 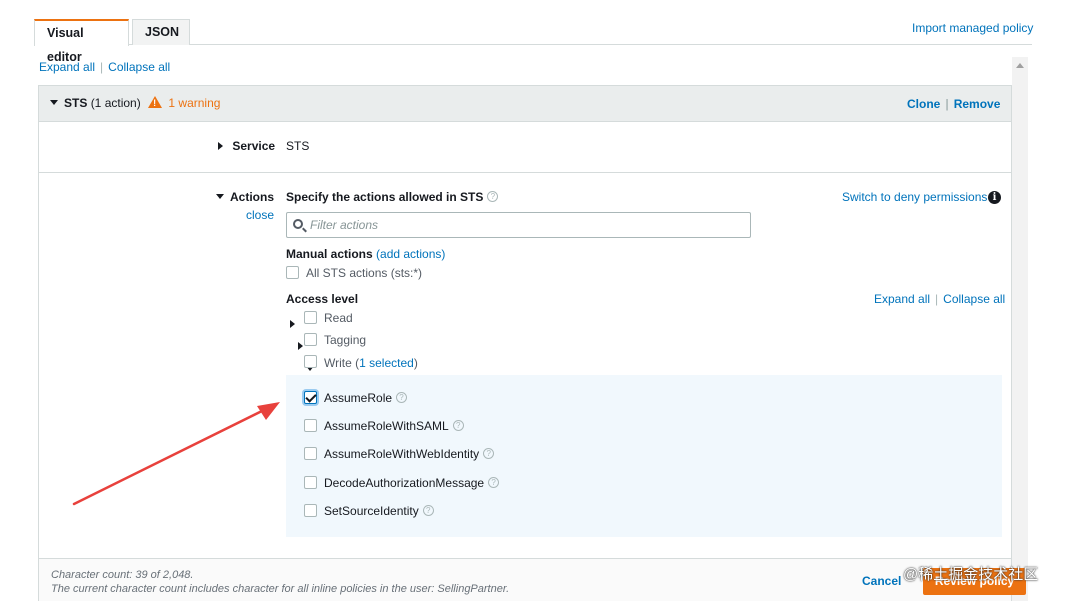 I want to click on warning-icon: !, so click(x=155, y=101).